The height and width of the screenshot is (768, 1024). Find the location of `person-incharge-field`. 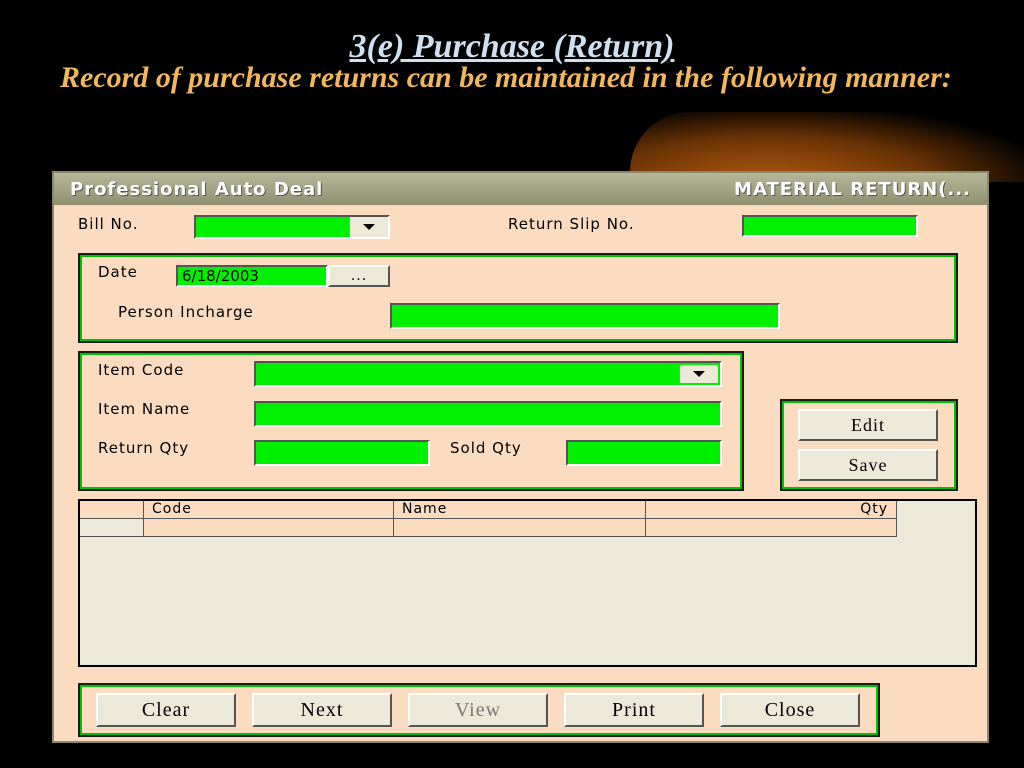

person-incharge-field is located at coordinates (585, 316).